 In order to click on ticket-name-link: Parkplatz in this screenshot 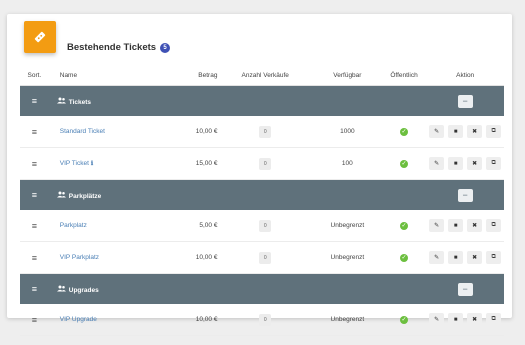, I will do `click(73, 225)`.